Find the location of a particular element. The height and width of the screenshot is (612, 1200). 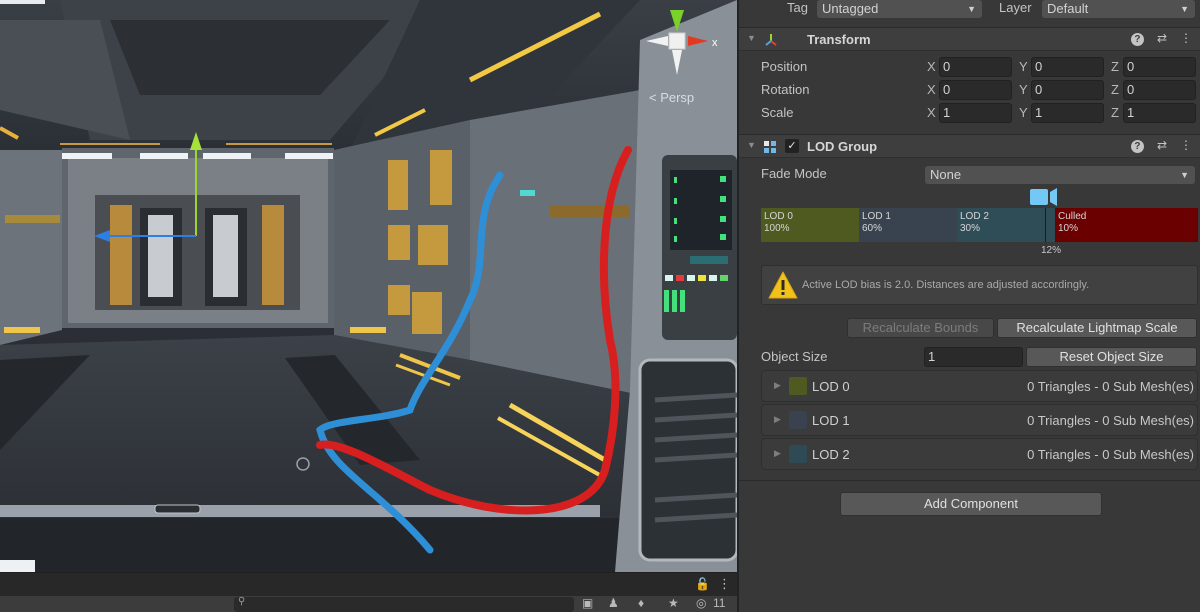

layer-value: Default is located at coordinates (1068, 8).